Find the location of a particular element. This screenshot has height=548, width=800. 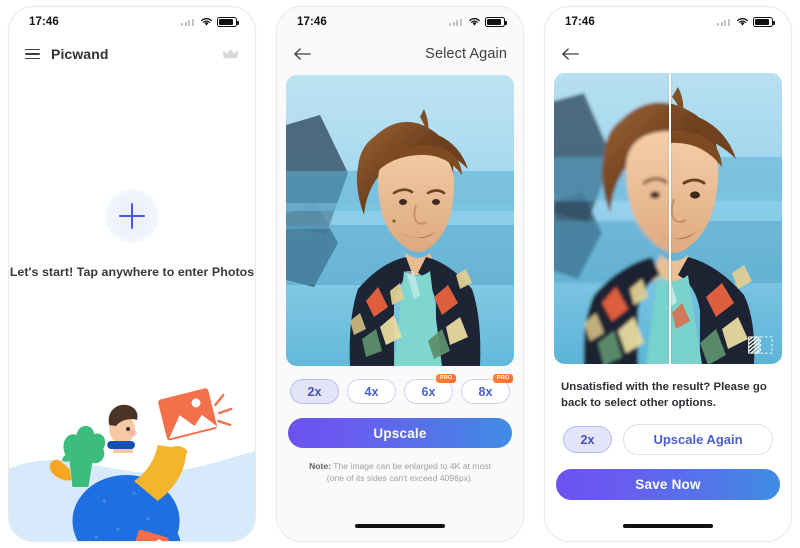

plus-icon is located at coordinates (132, 216).